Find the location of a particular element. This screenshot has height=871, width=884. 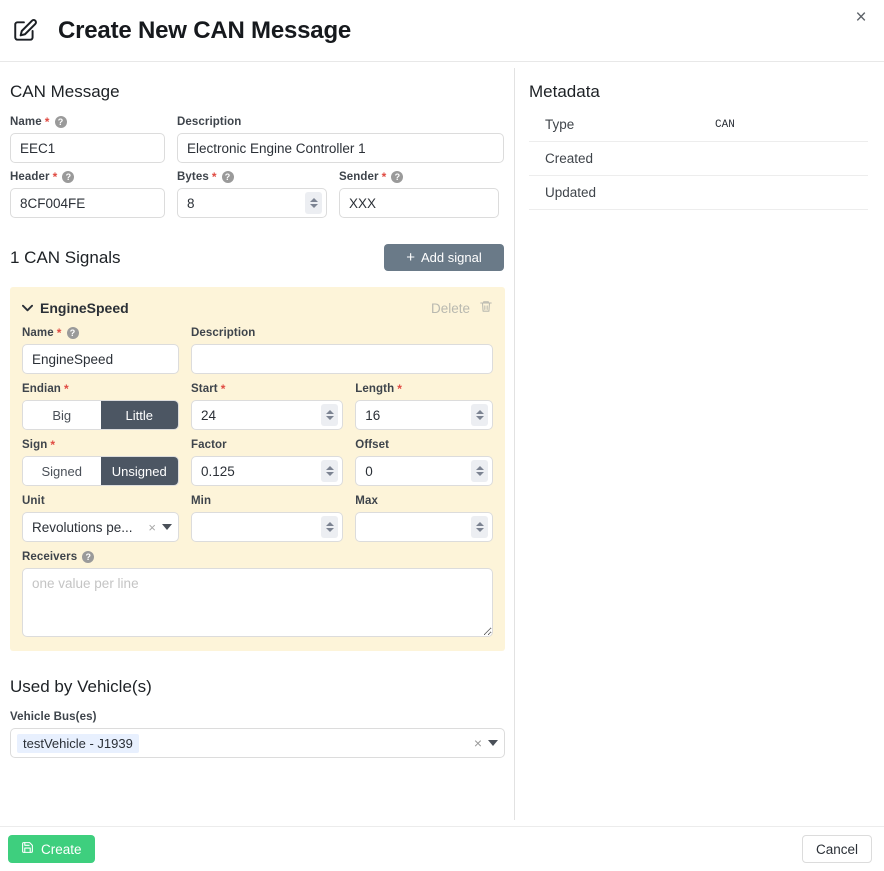

length-number-wrap is located at coordinates (424, 415).